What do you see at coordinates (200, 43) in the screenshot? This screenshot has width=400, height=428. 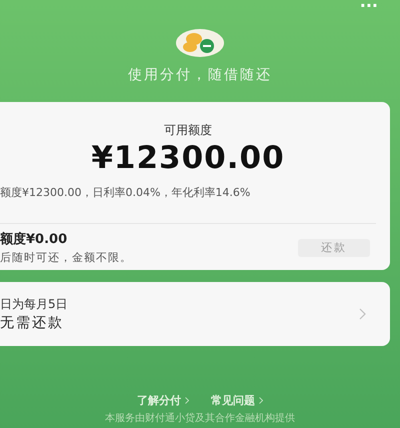 I see `logo-icon` at bounding box center [200, 43].